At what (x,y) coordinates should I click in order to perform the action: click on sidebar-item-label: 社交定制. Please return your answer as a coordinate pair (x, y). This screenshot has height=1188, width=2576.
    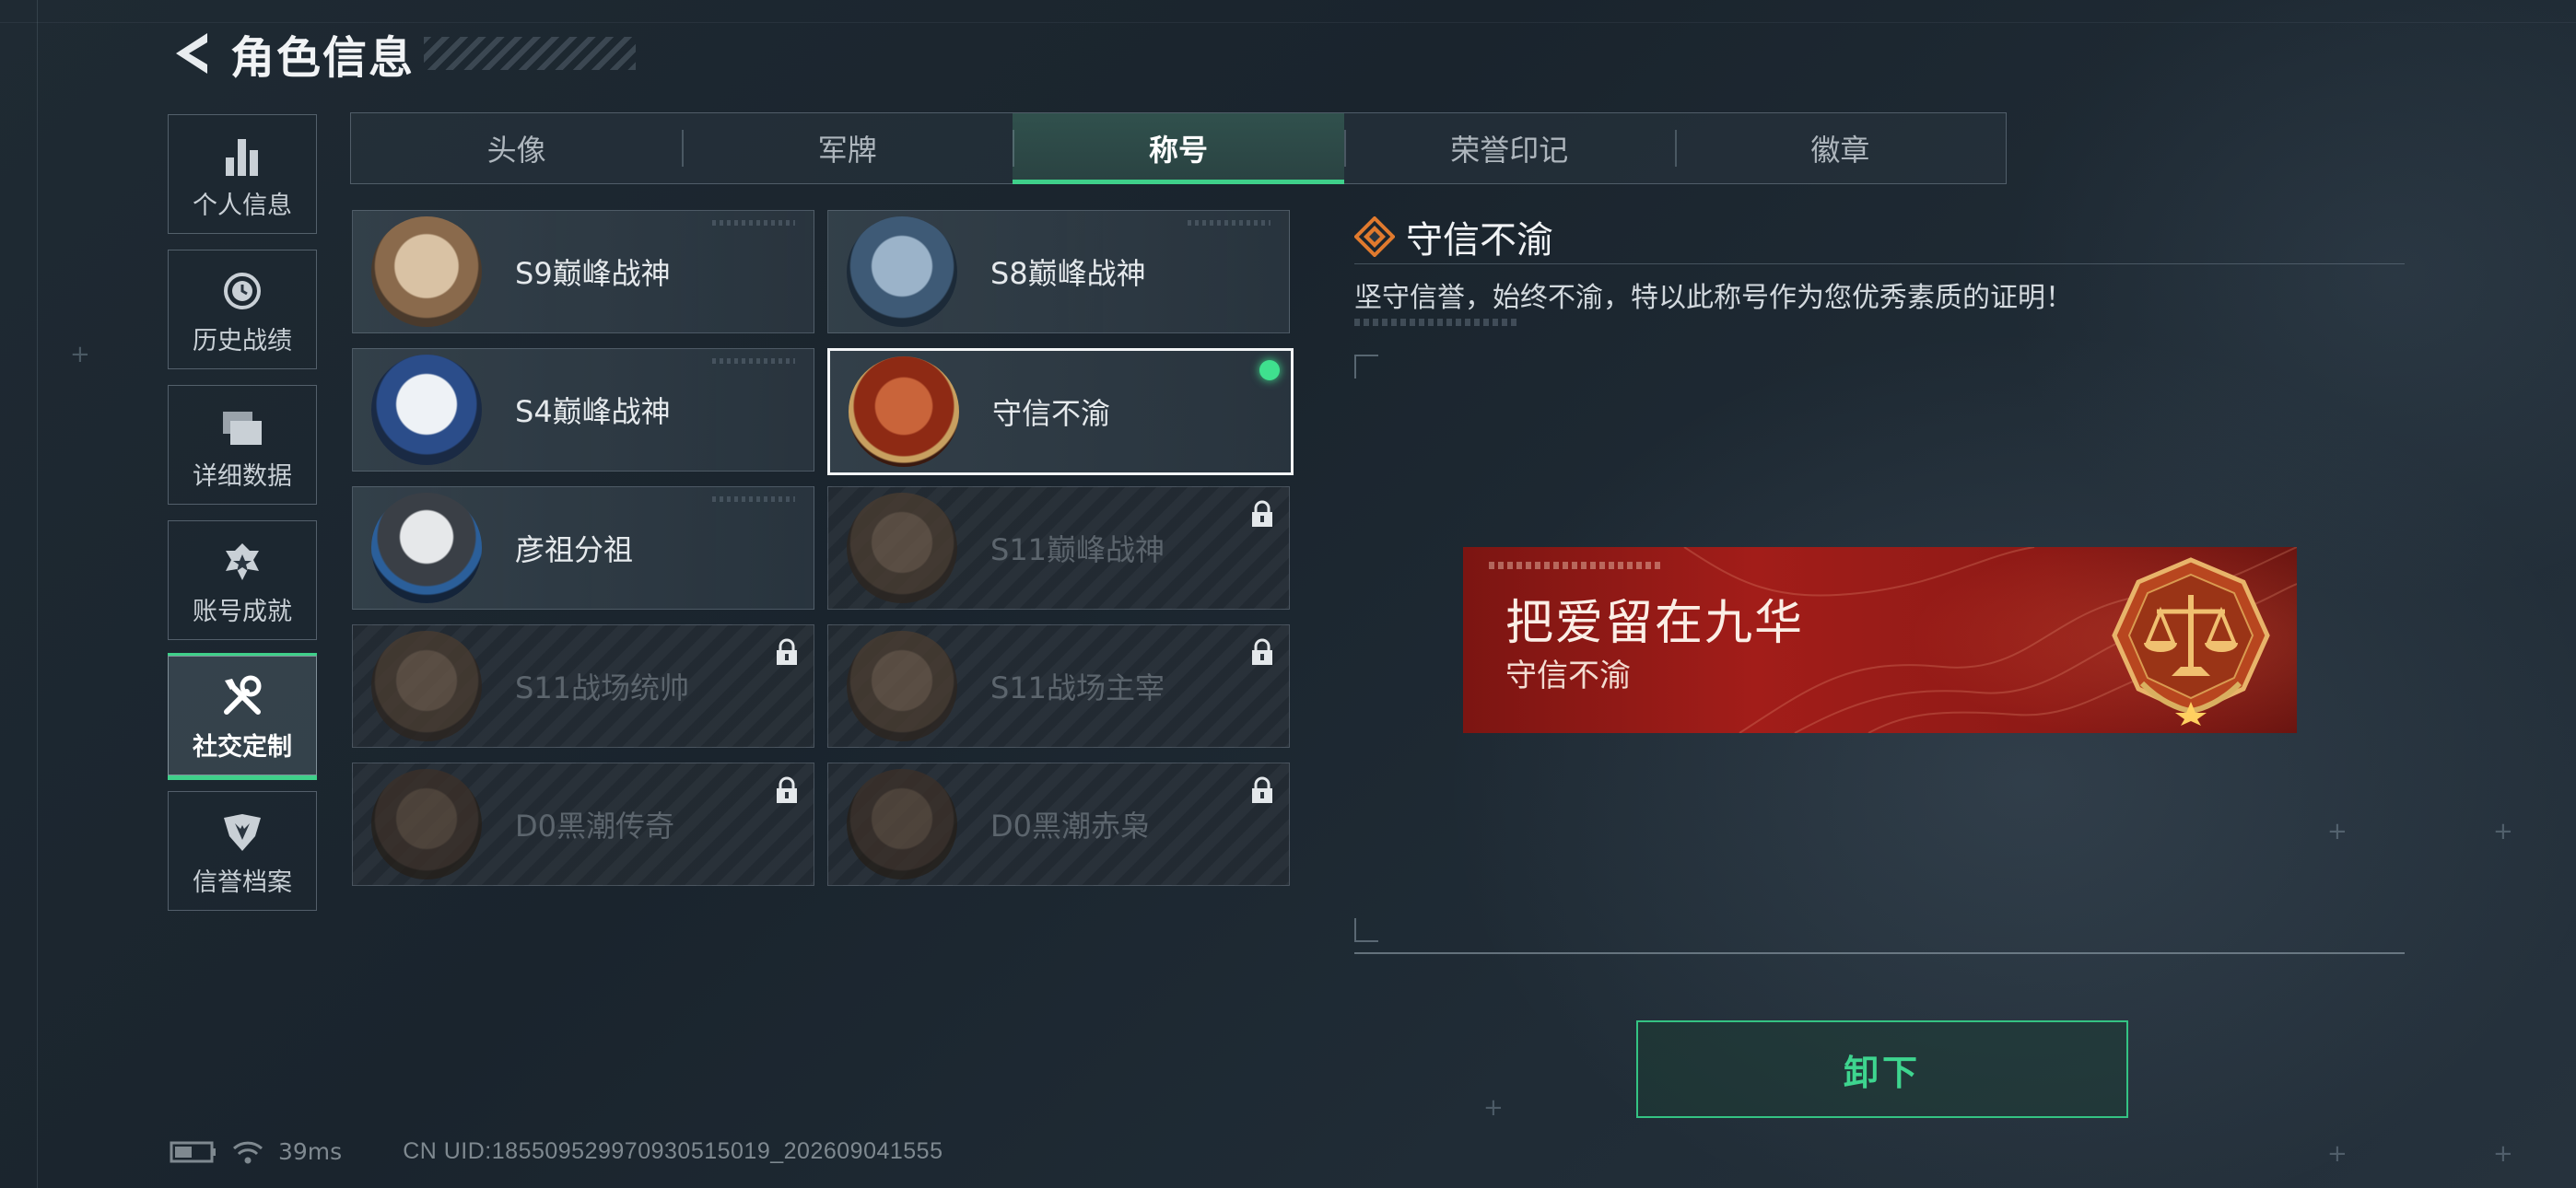
    Looking at the image, I should click on (243, 747).